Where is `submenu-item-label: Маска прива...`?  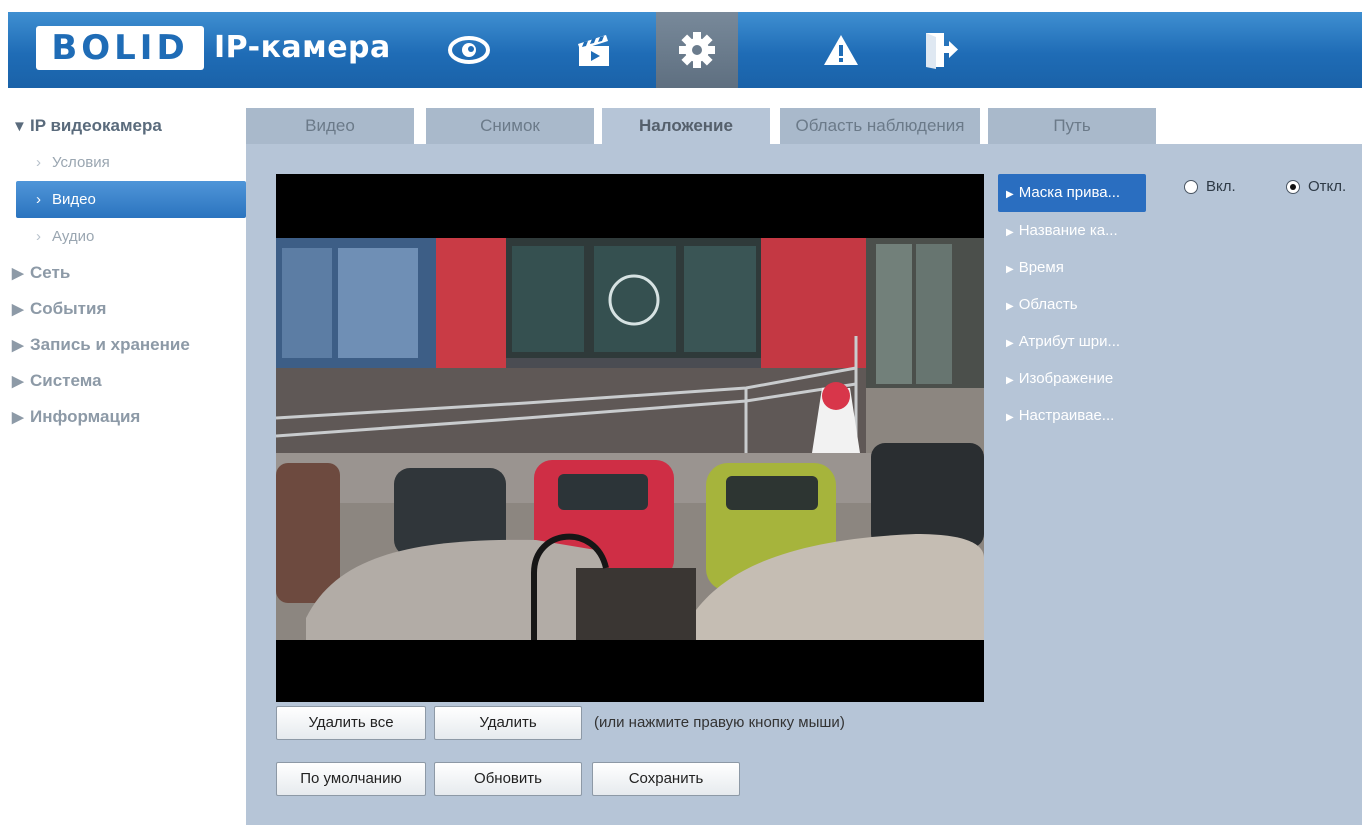 submenu-item-label: Маска прива... is located at coordinates (1069, 192).